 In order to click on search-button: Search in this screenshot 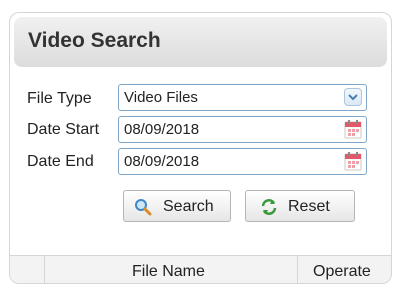, I will do `click(177, 206)`.